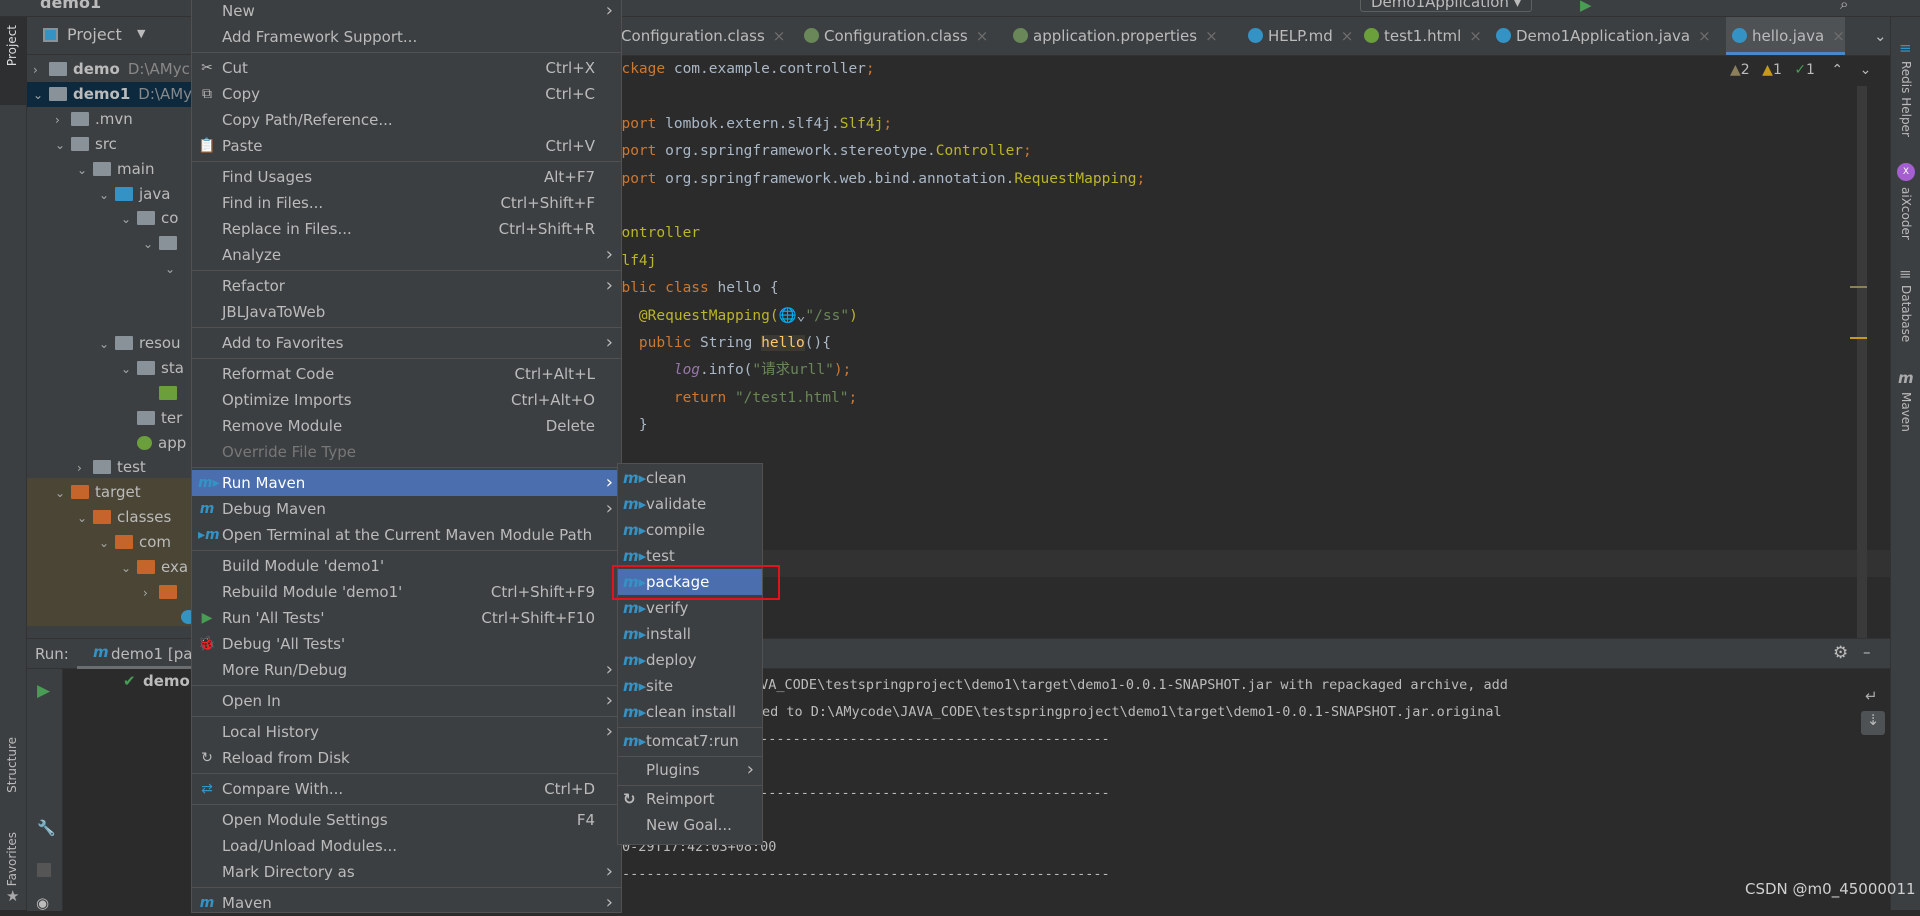  What do you see at coordinates (406, 789) in the screenshot?
I see `menu-item-compare-with: ⇄ Compare With... Ctrl+D` at bounding box center [406, 789].